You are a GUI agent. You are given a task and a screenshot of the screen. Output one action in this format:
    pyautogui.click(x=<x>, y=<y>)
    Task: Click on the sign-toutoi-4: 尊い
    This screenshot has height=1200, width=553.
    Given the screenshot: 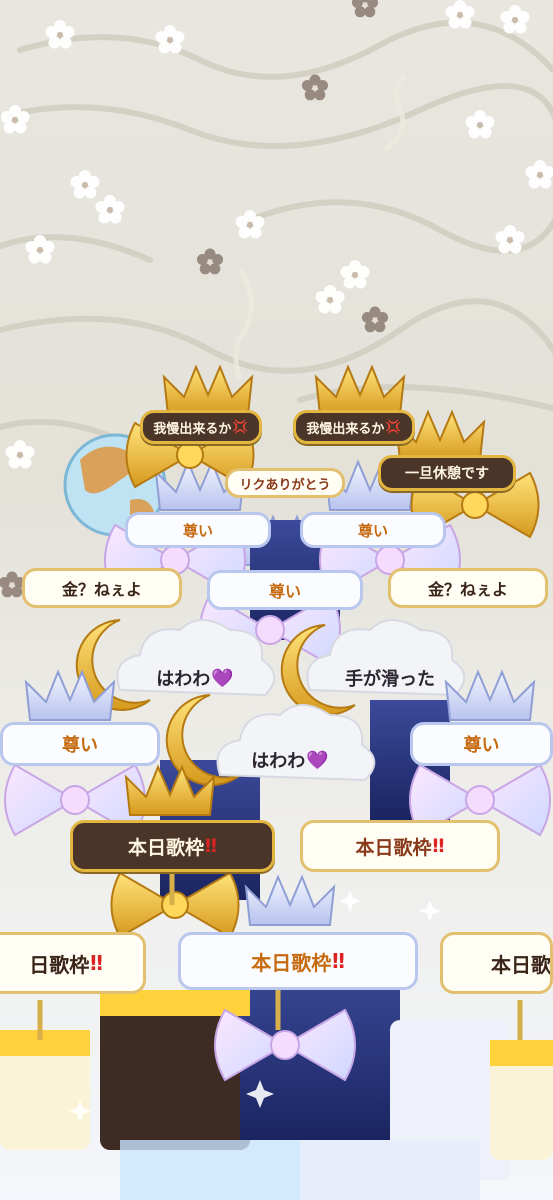 What is the action you would take?
    pyautogui.click(x=80, y=744)
    